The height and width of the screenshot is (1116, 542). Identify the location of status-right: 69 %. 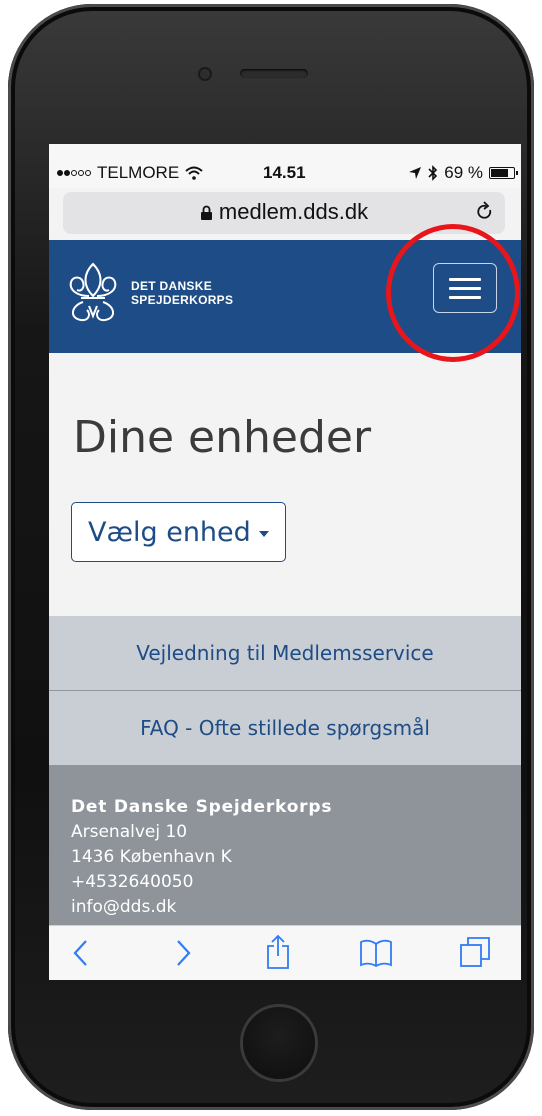
(463, 173).